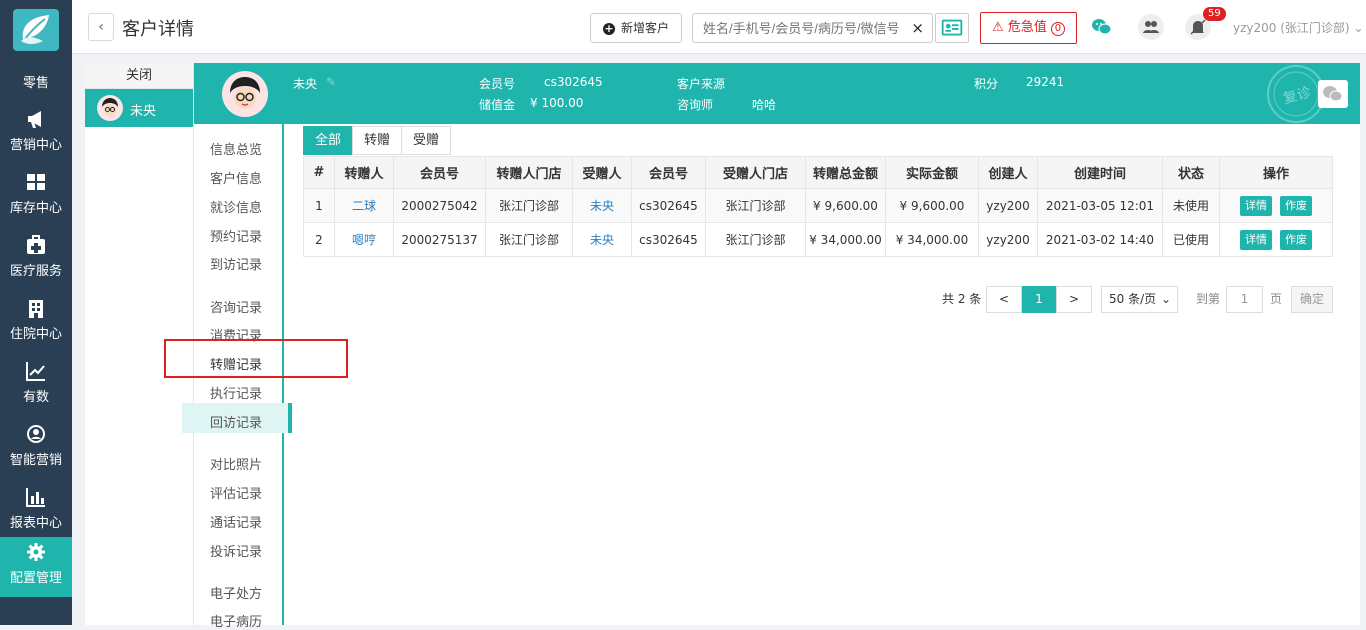  Describe the element at coordinates (1191, 172) in the screenshot. I see `col-header: 状态` at that location.